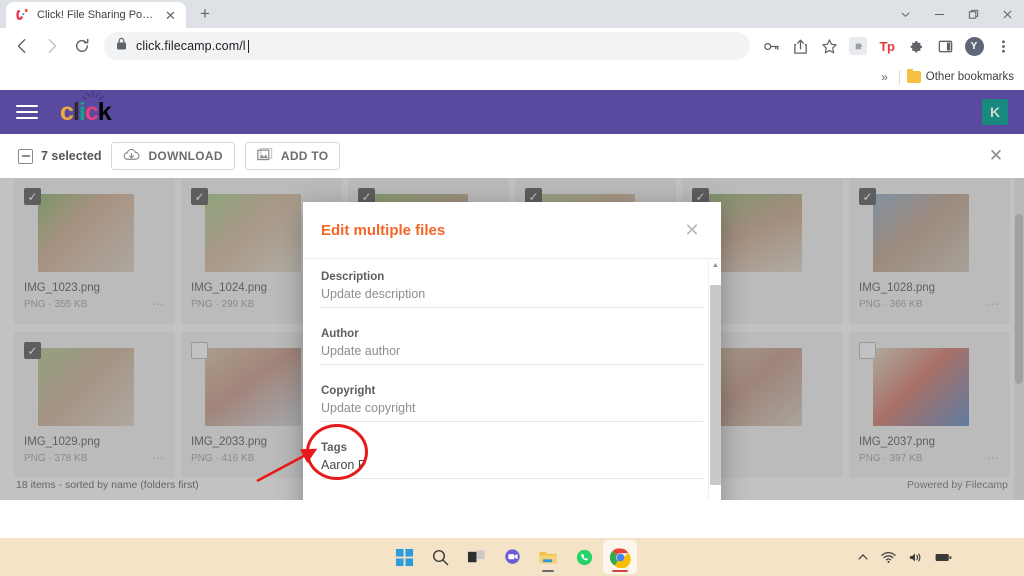 The image size is (1024, 576). What do you see at coordinates (512, 156) in the screenshot?
I see `selection-action-bar: 7 selected DOWNLOAD ADD TO ✕` at bounding box center [512, 156].